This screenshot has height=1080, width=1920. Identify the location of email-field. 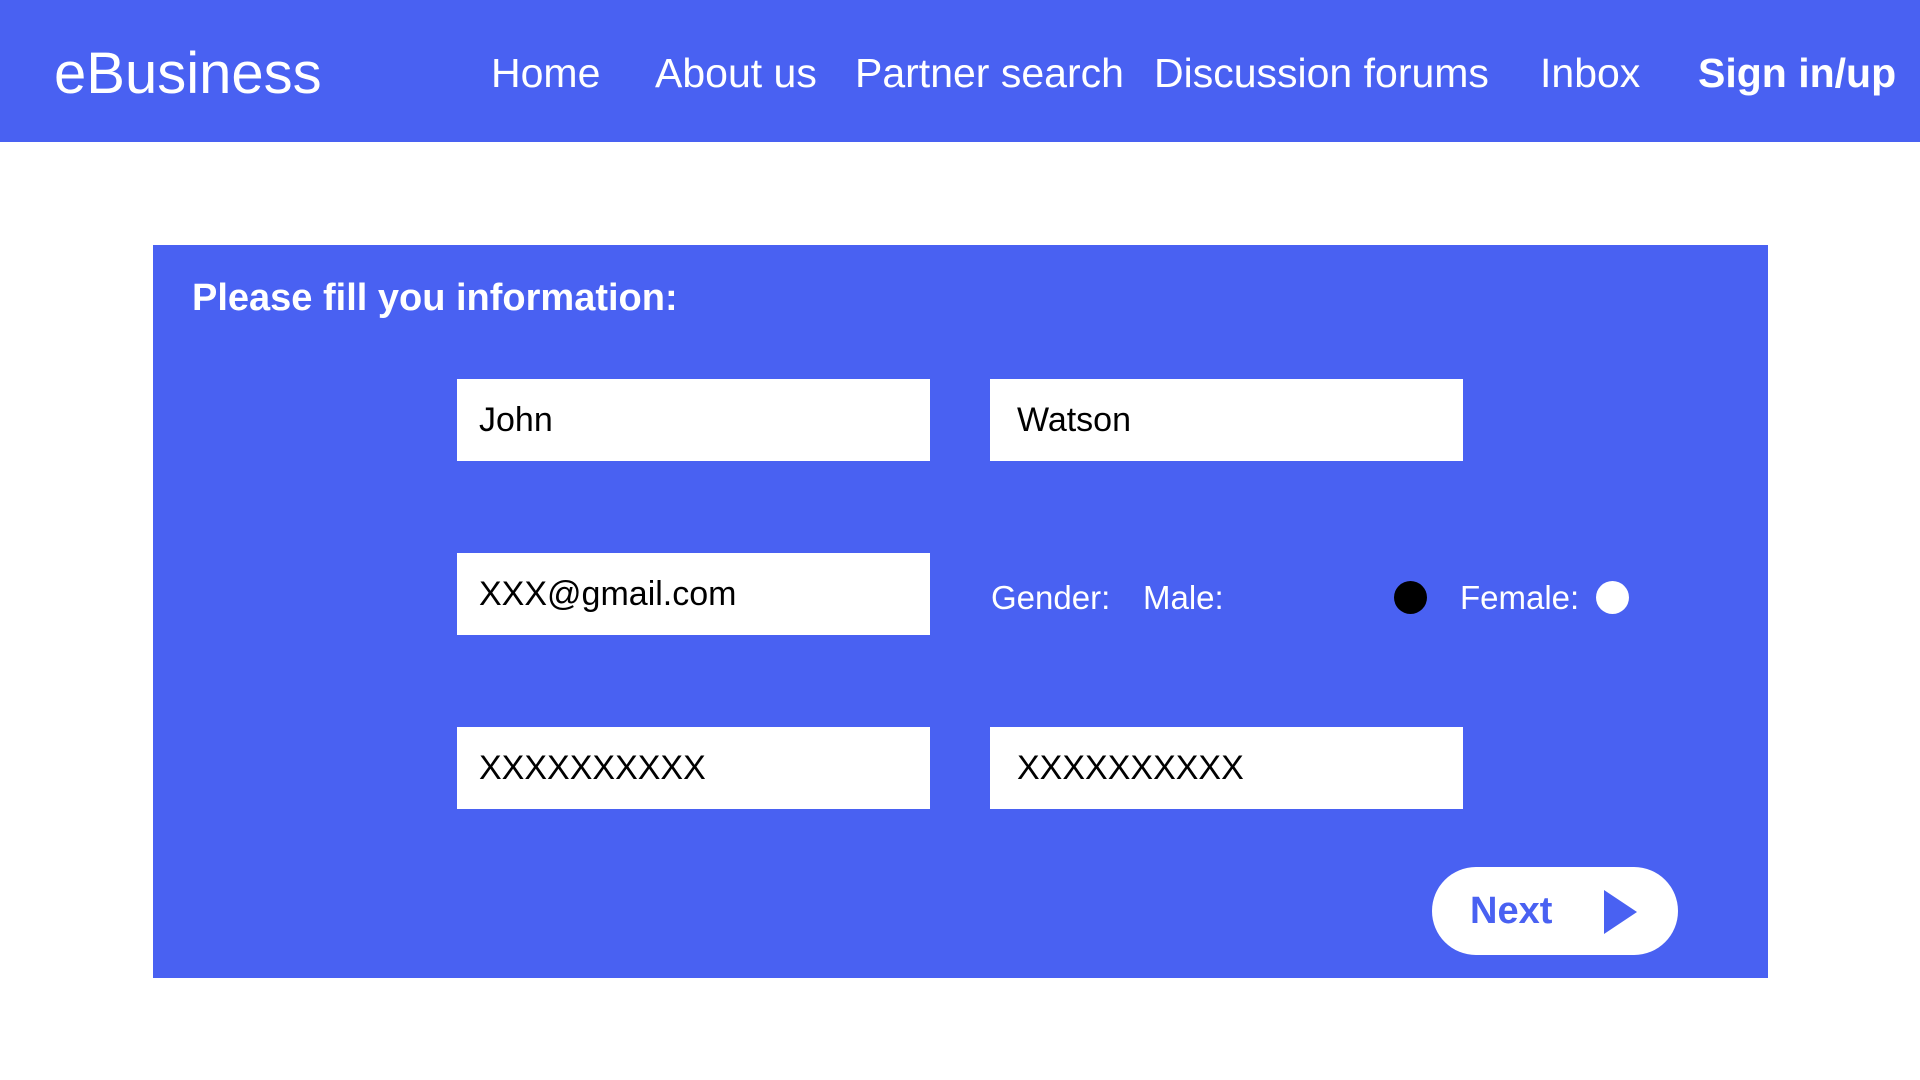
(693, 594).